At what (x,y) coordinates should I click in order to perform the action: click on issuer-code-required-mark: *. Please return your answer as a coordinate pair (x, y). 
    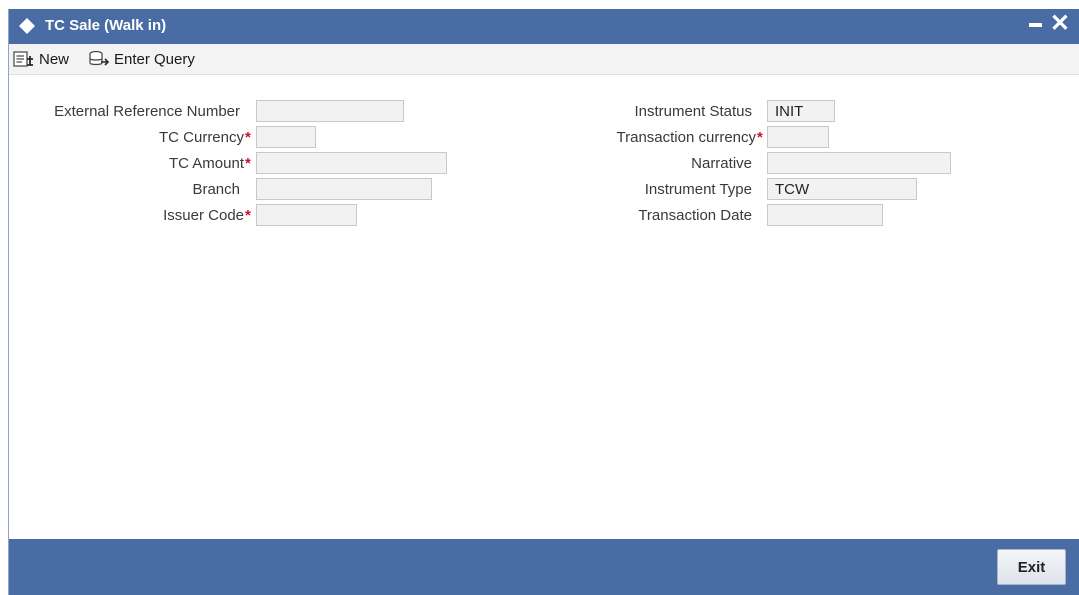
    Looking at the image, I should click on (248, 215).